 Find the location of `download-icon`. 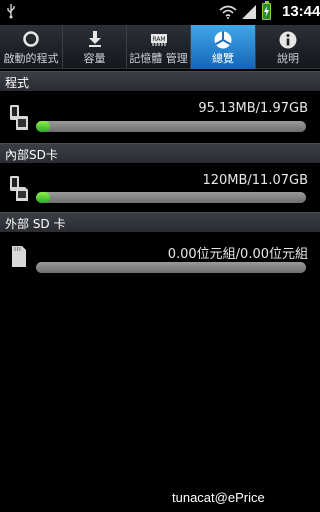

download-icon is located at coordinates (95, 41).